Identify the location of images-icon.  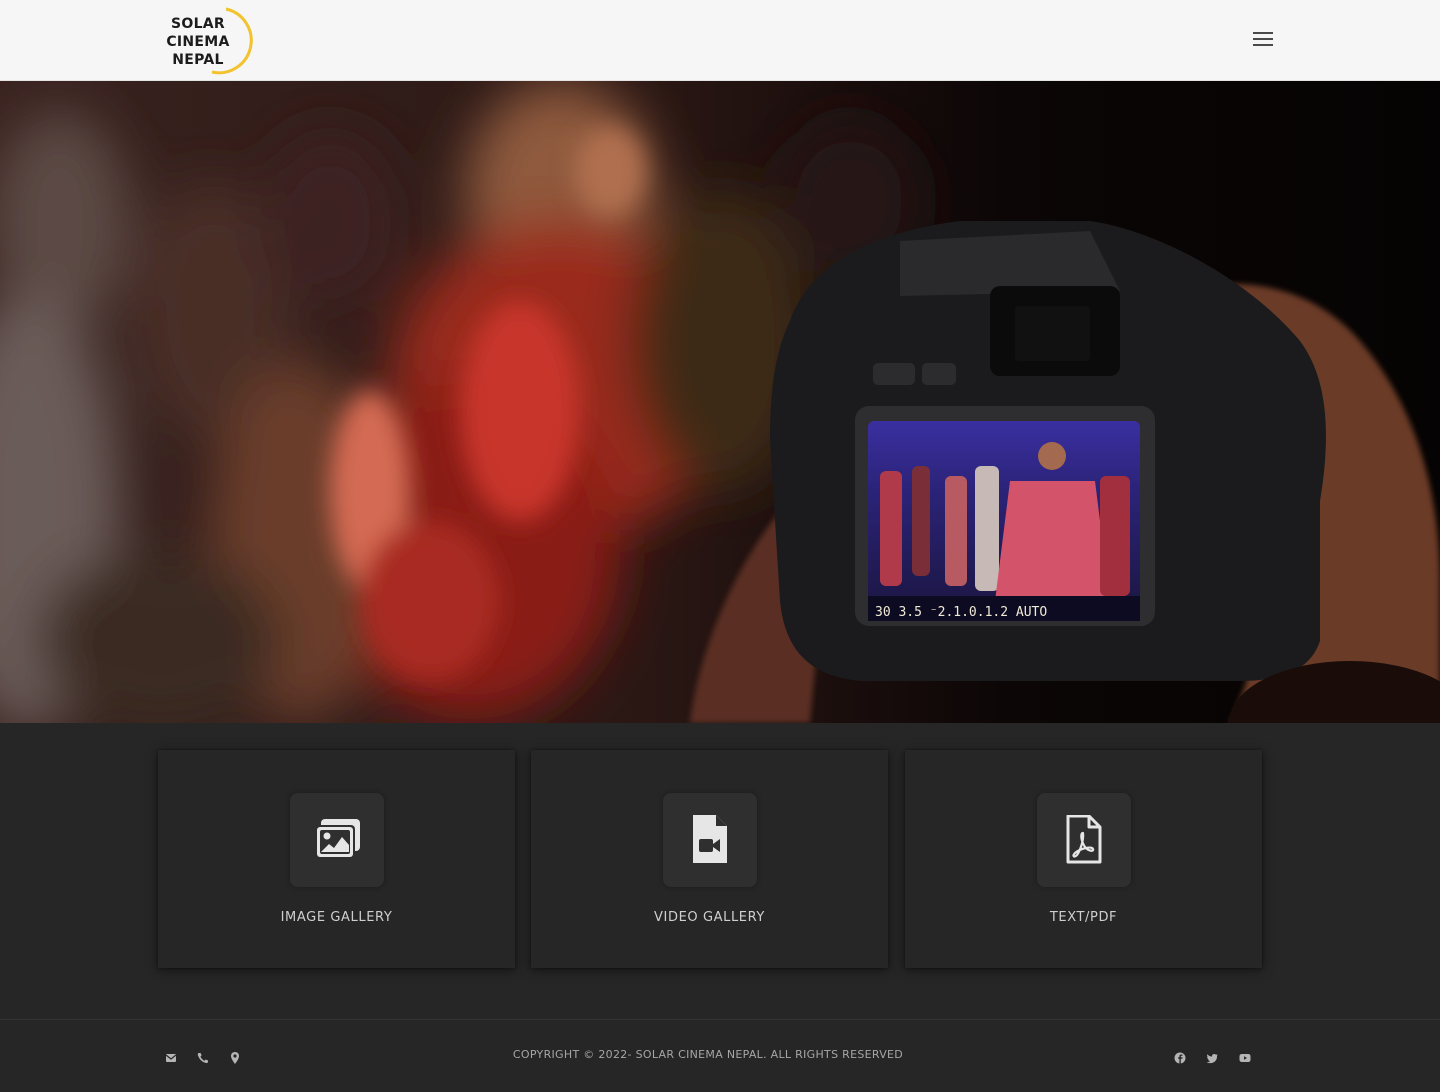
(337, 839).